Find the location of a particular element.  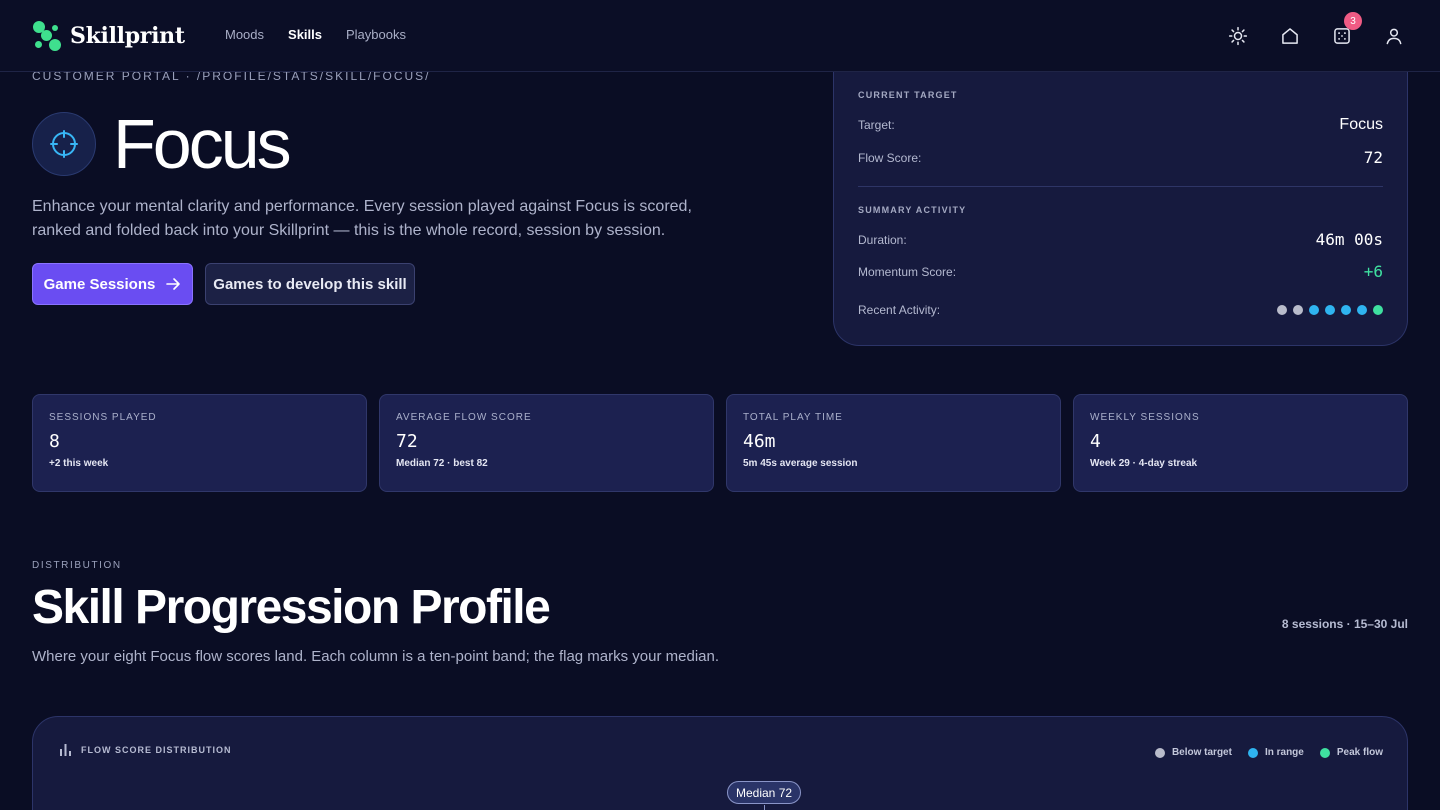

skillprint-logo-icon is located at coordinates (47, 36).